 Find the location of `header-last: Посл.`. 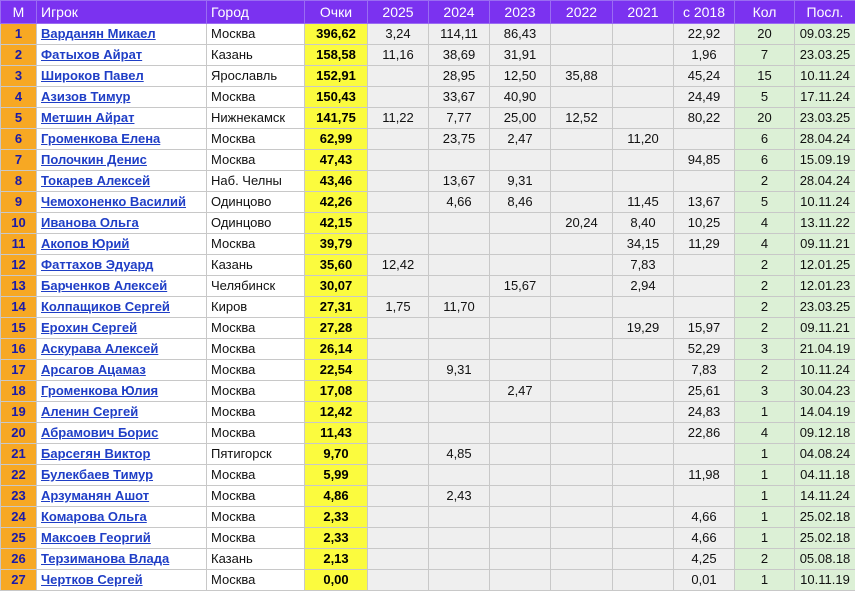

header-last: Посл. is located at coordinates (824, 12).